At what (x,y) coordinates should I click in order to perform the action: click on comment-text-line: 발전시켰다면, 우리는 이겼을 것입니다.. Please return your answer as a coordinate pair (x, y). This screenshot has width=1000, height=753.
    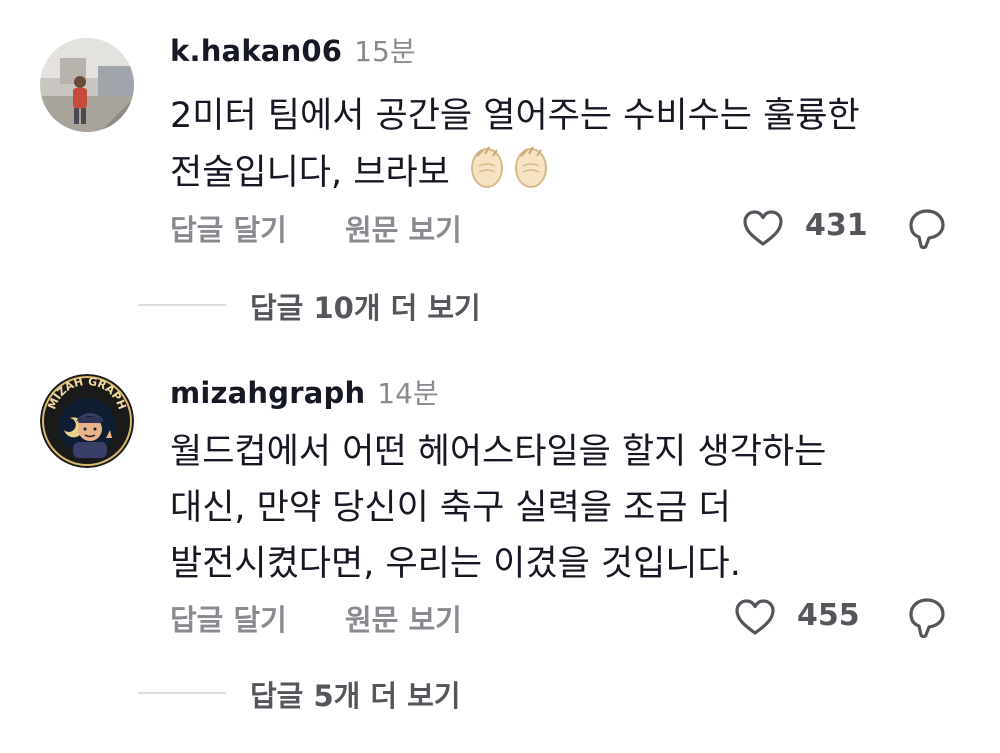
    Looking at the image, I should click on (455, 564).